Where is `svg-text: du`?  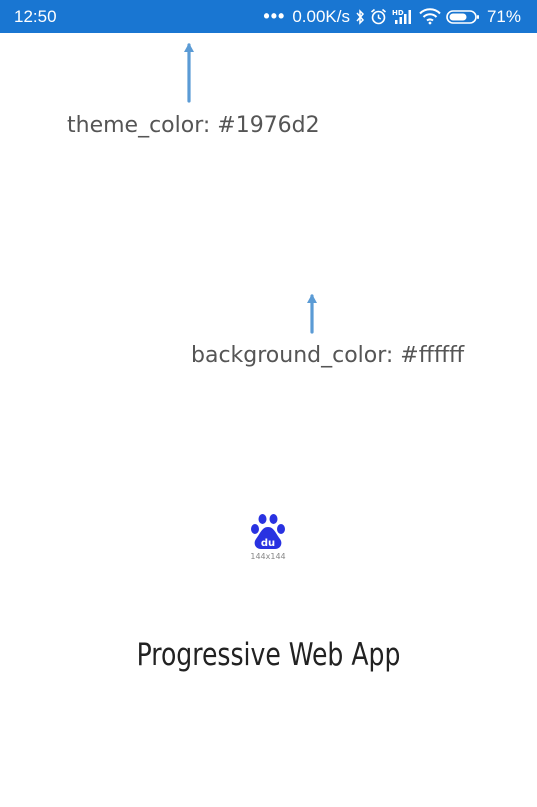 svg-text: du is located at coordinates (268, 543).